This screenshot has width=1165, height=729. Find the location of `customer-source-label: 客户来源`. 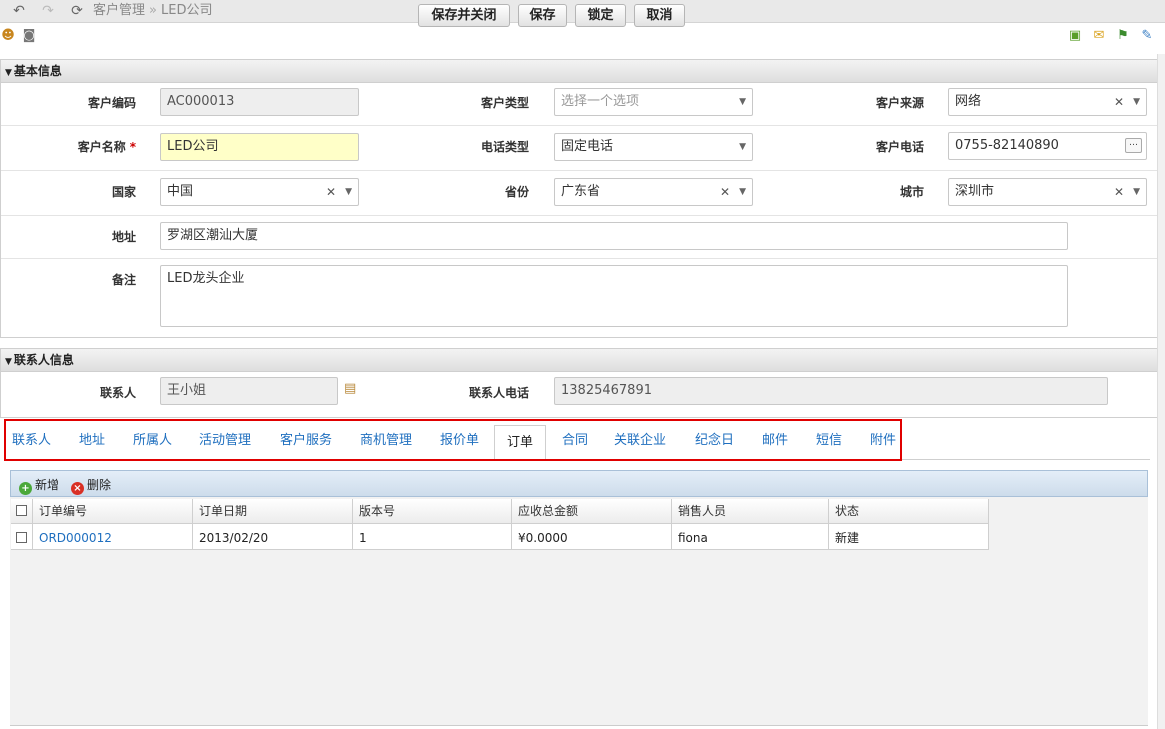

customer-source-label: 客户来源 is located at coordinates (899, 103).